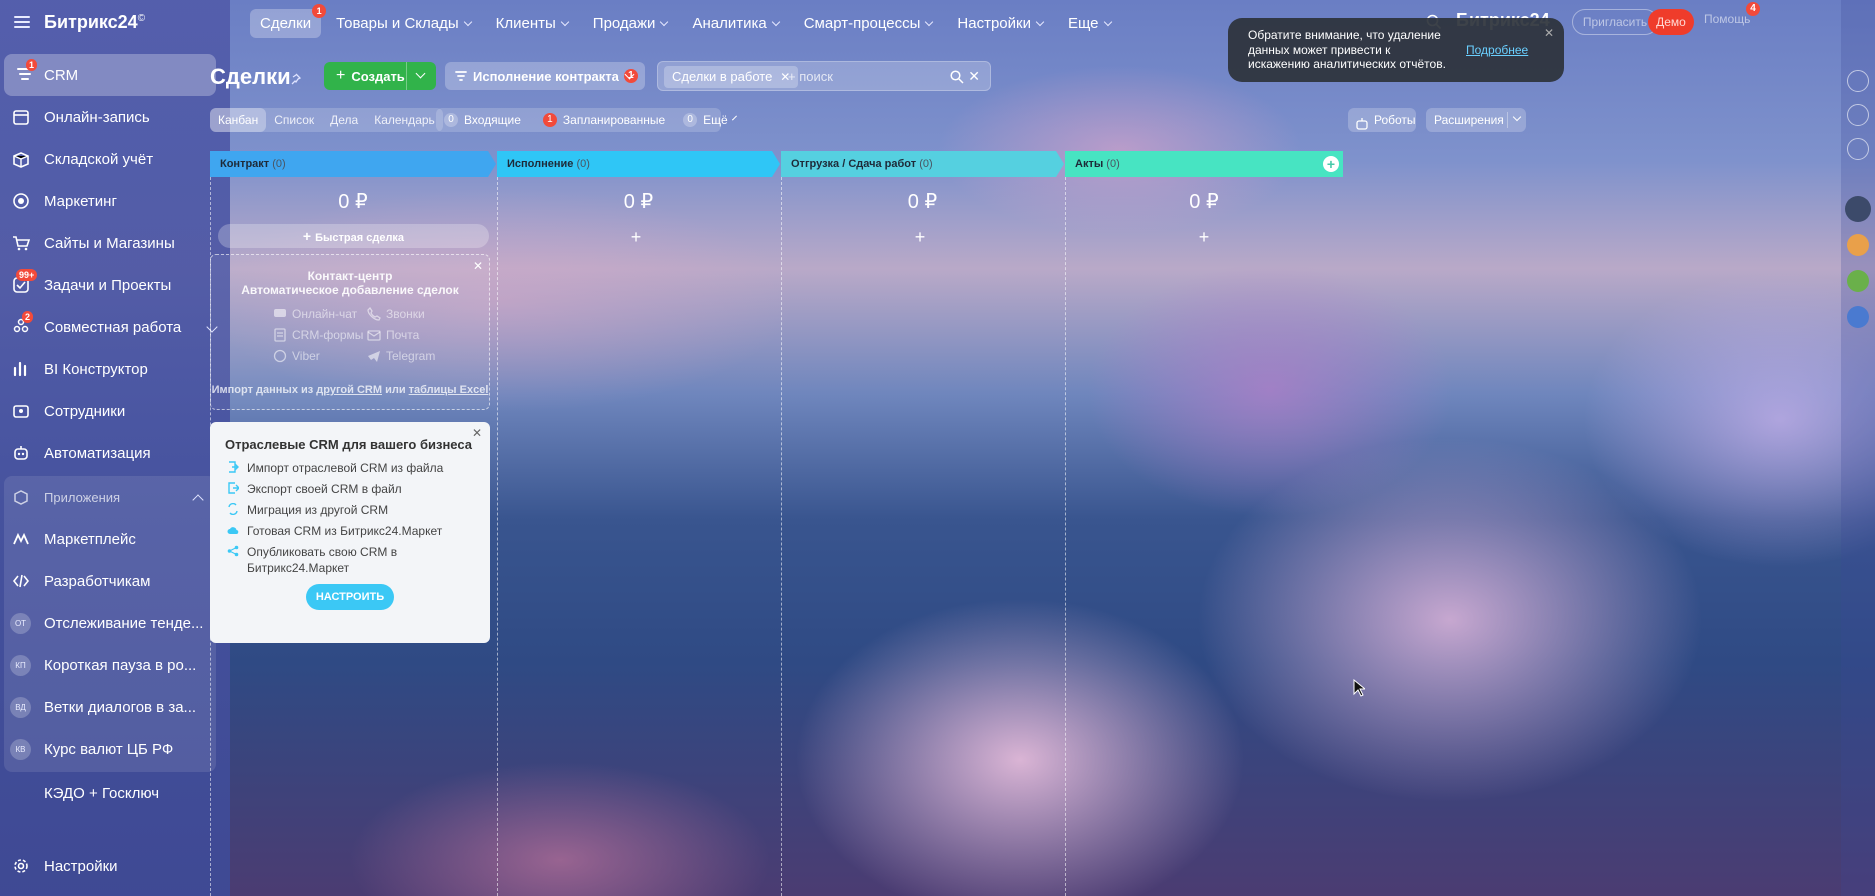  Describe the element at coordinates (1083, 23) in the screenshot. I see `tab-label: Еще` at that location.